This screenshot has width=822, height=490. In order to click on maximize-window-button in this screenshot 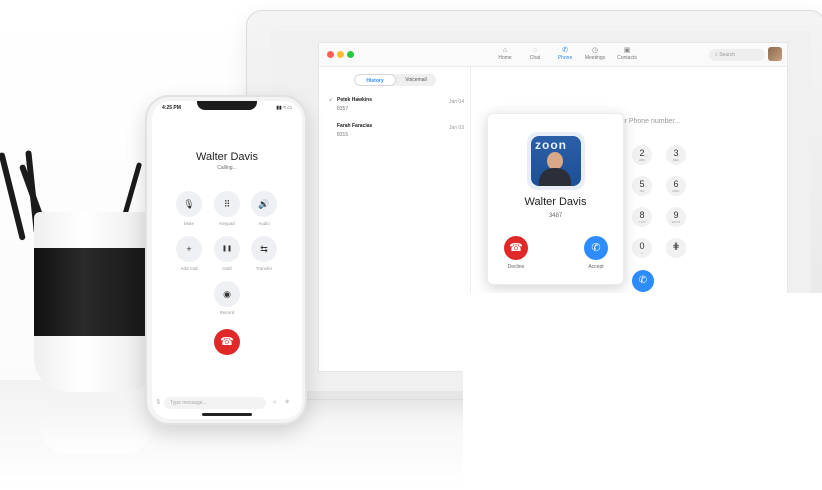, I will do `click(350, 54)`.